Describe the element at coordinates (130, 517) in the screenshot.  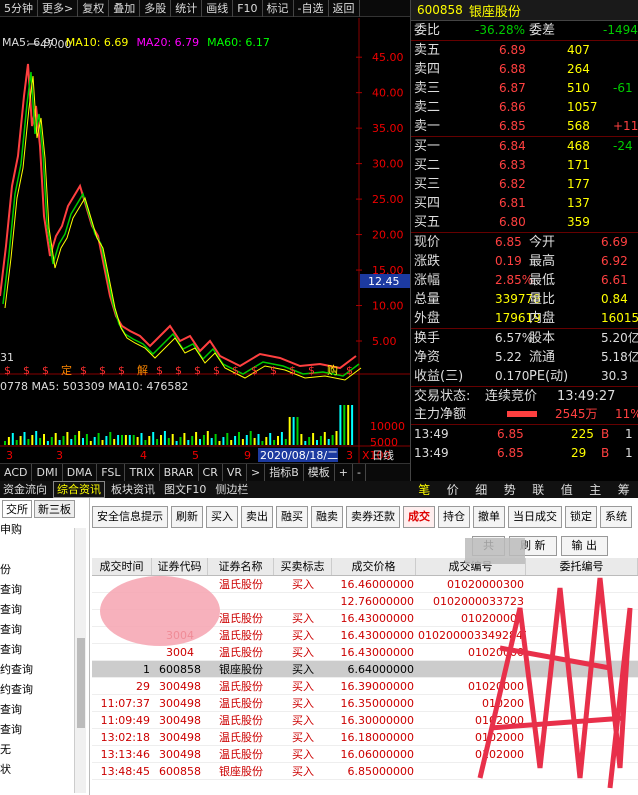
I see `trade-button-0: 安全信息提示` at that location.